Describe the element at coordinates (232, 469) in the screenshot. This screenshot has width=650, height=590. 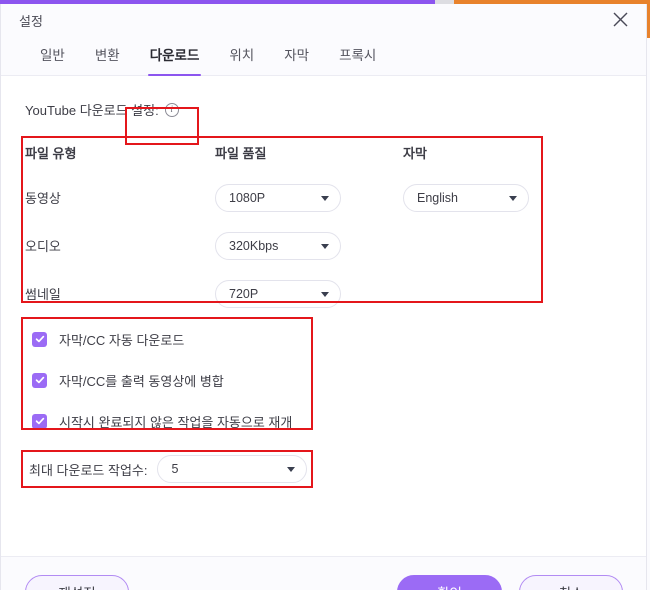
I see `max-download-jobs-dropdown: 5` at that location.